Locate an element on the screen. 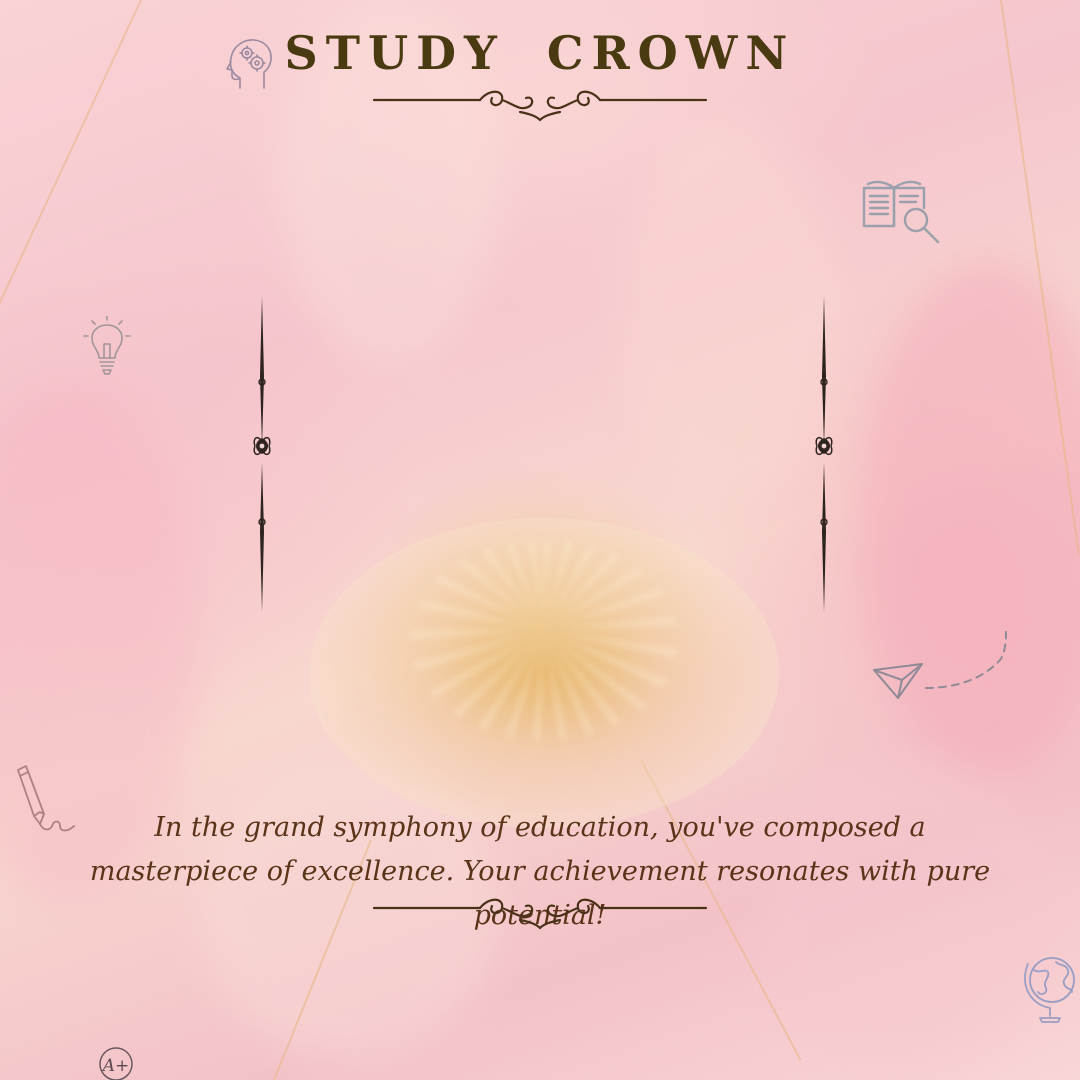  paper-plane-icon is located at coordinates (940, 665).